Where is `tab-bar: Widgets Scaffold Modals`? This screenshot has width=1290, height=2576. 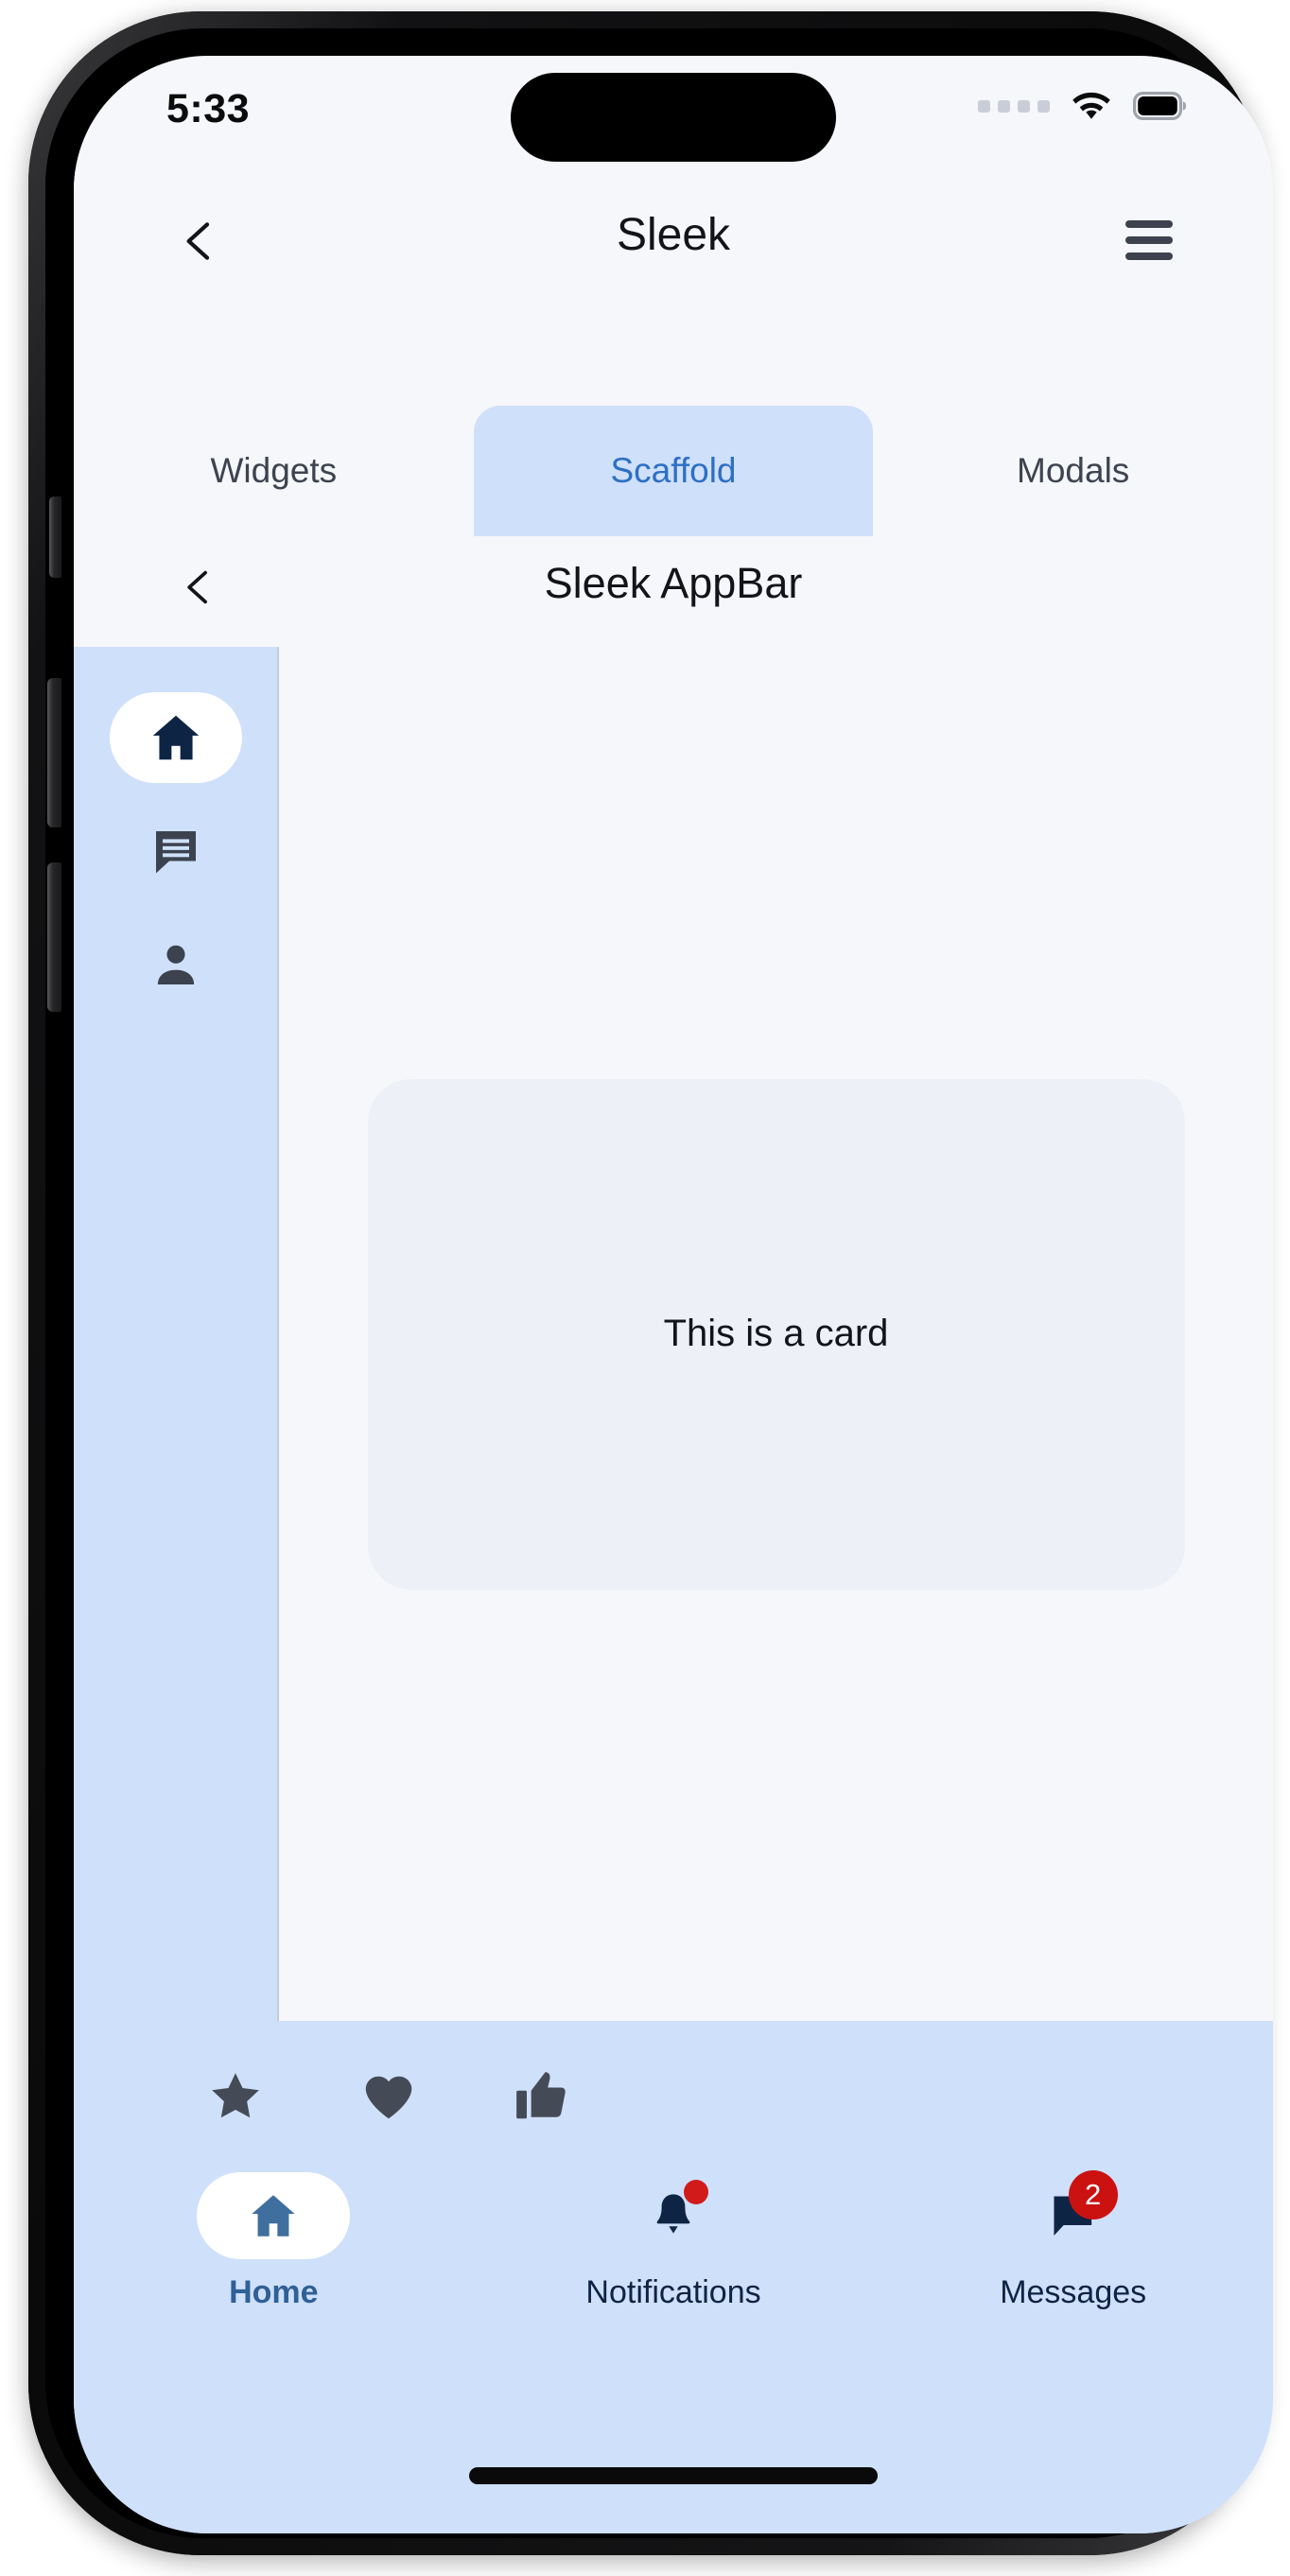
tab-bar: Widgets Scaffold Modals is located at coordinates (673, 472).